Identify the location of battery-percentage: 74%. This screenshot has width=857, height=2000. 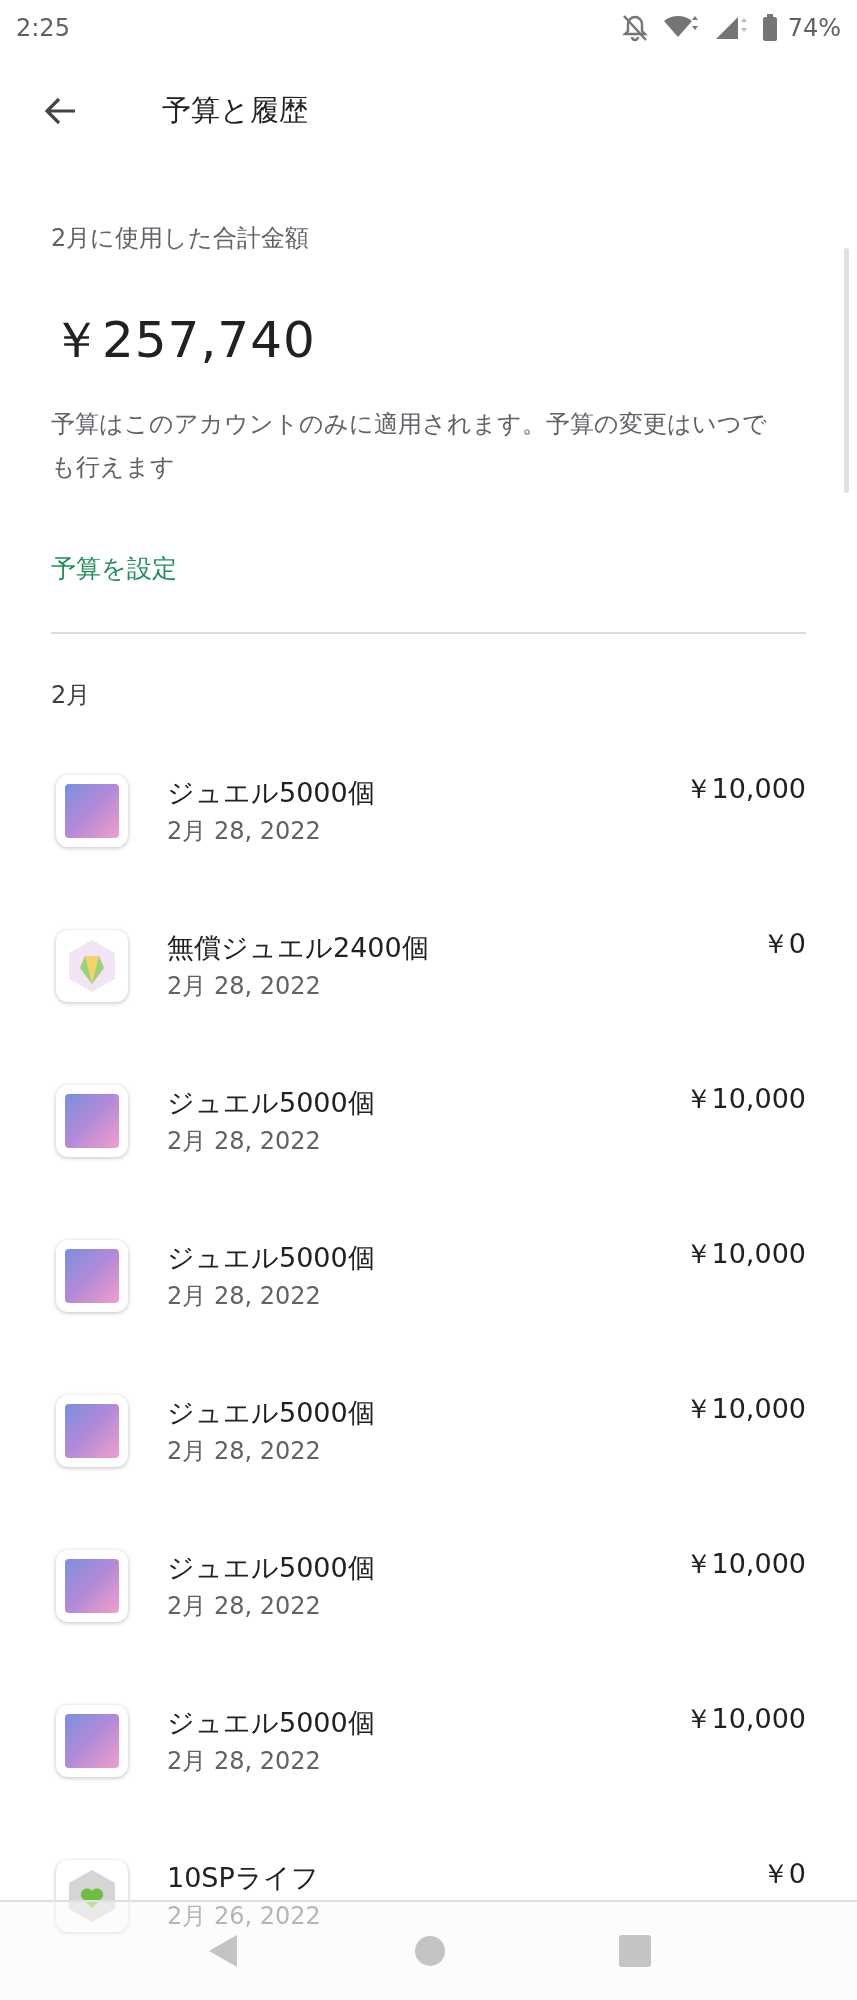
(814, 28).